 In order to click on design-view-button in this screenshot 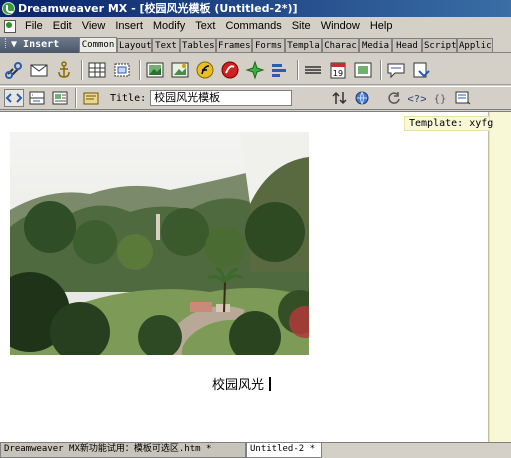, I will do `click(60, 98)`.